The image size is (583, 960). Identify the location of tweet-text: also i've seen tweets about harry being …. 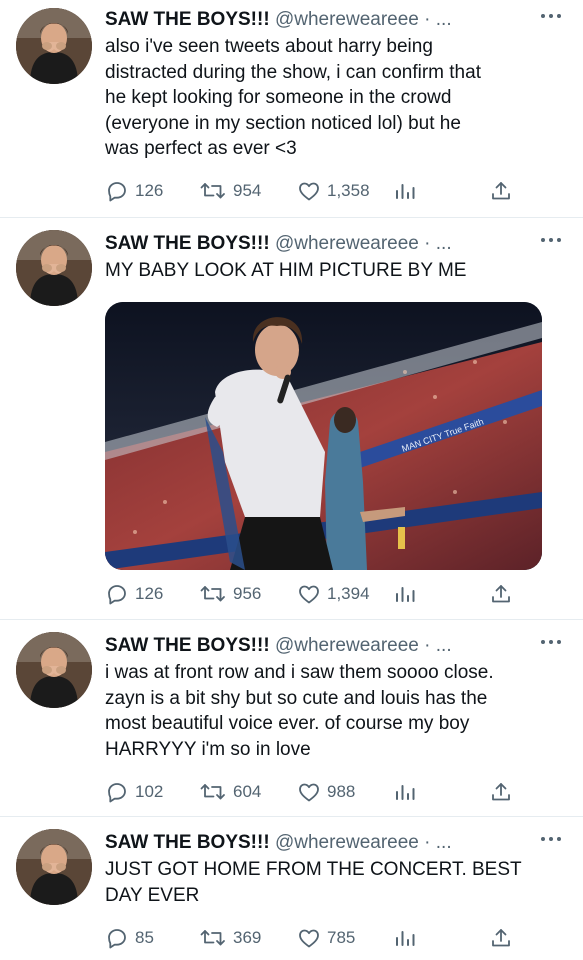
(293, 97).